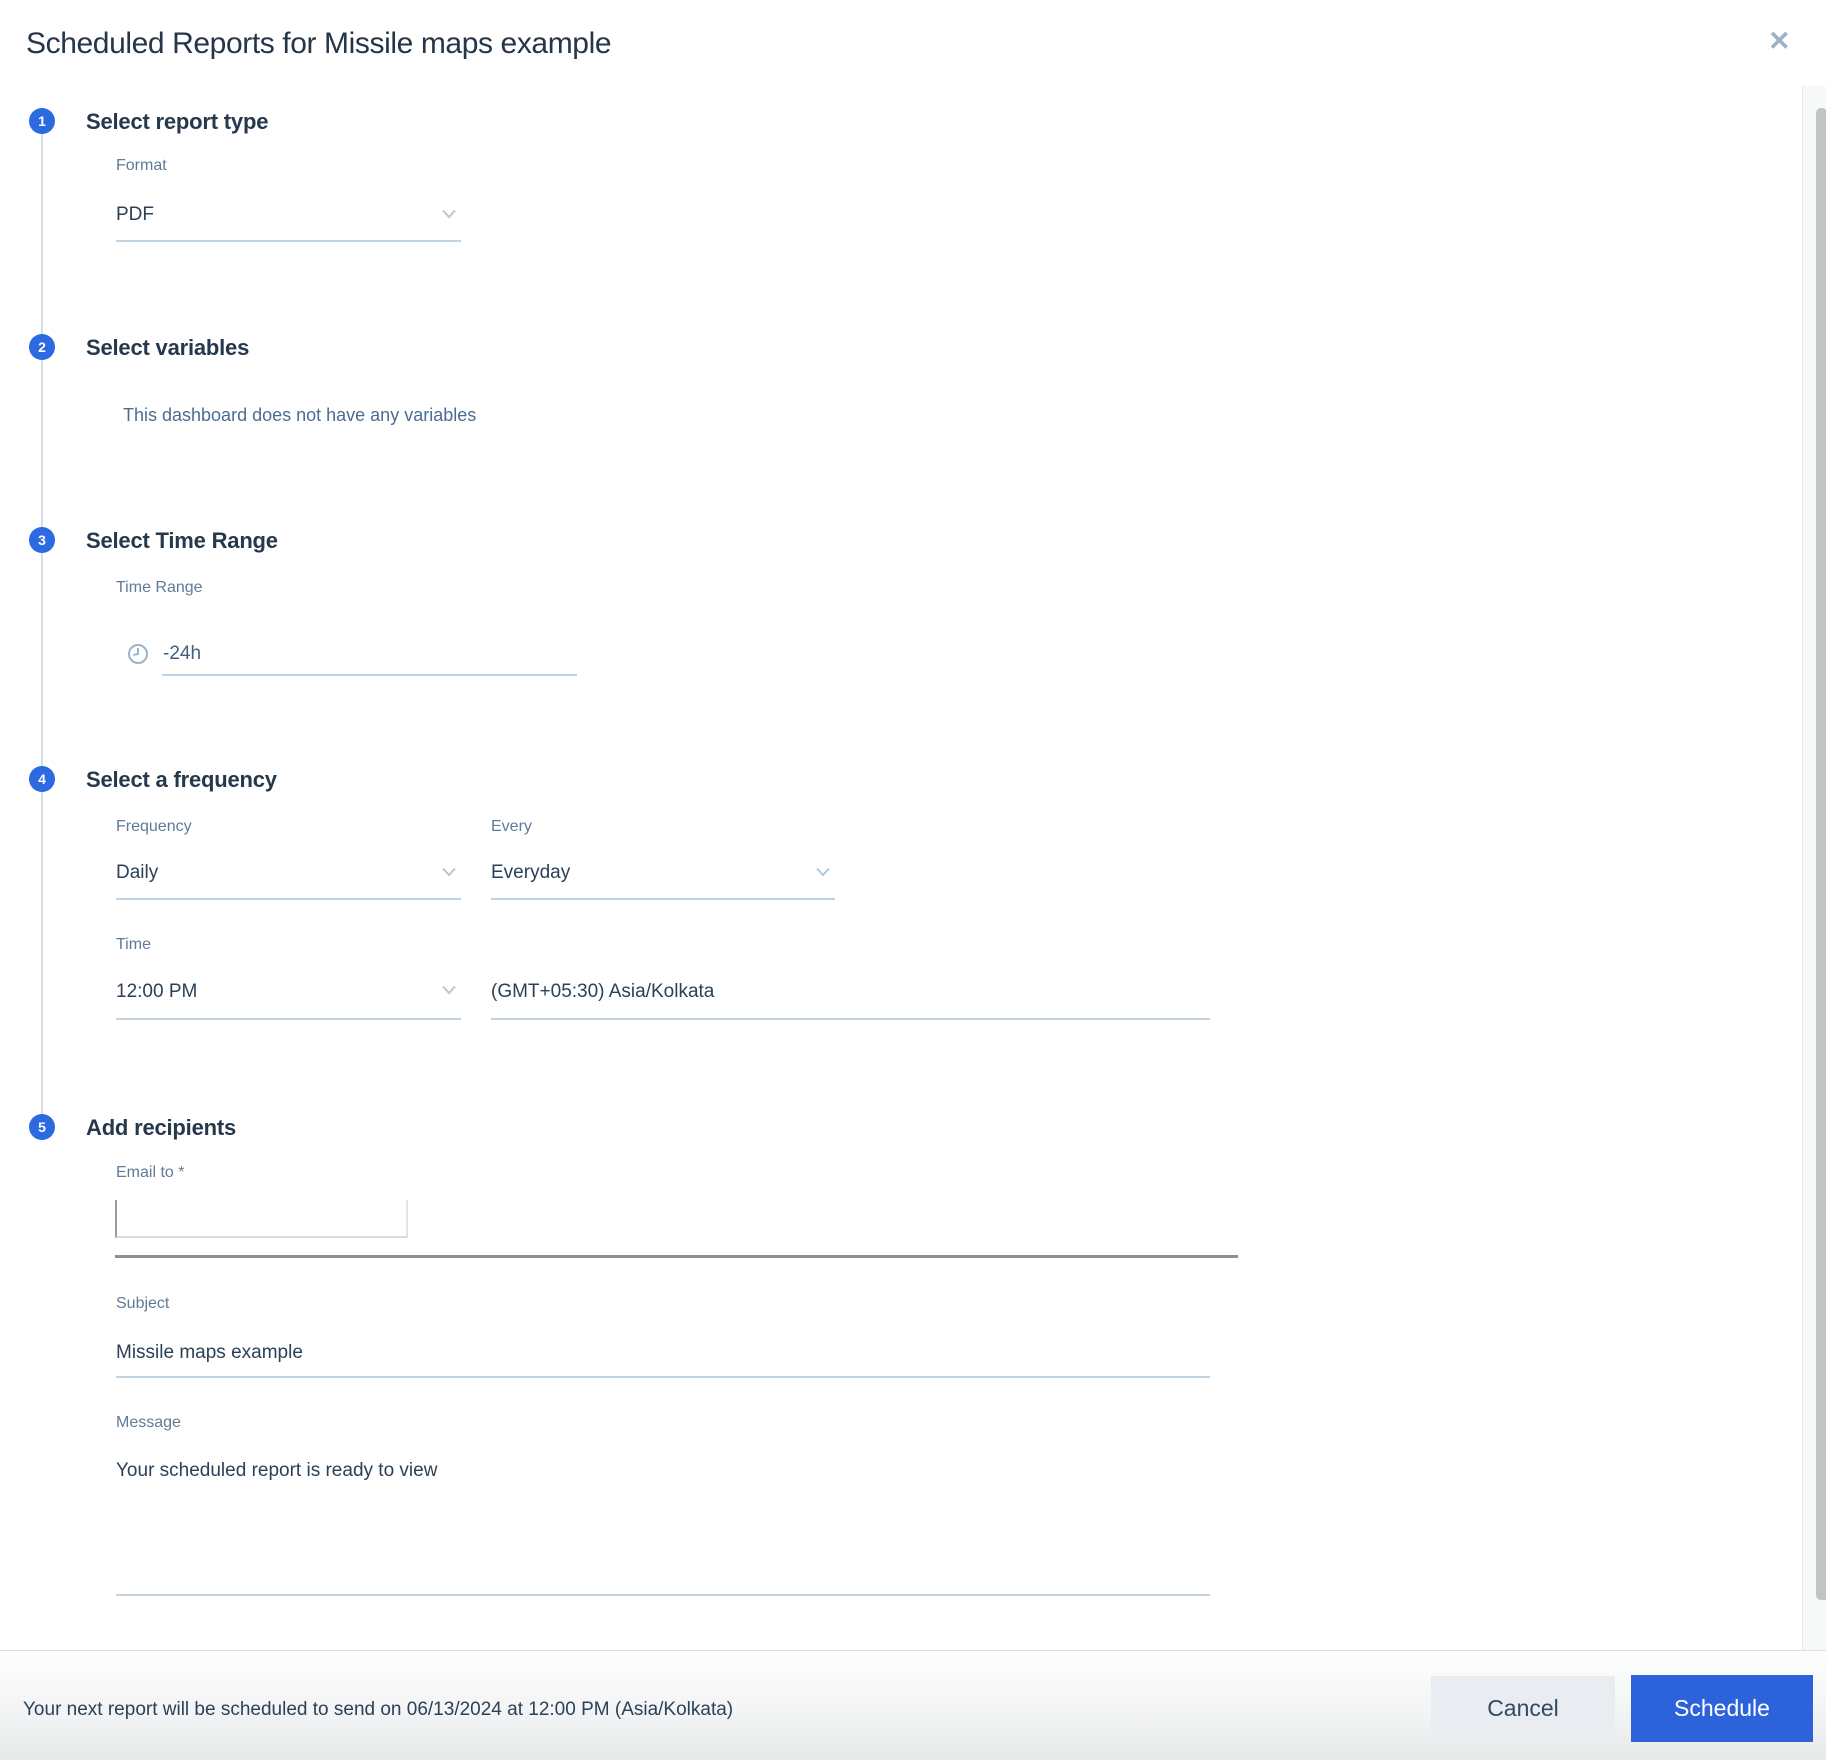 This screenshot has height=1760, width=1826. I want to click on timezone-field: (GMT+05:30) Asia/Kolkata, so click(850, 998).